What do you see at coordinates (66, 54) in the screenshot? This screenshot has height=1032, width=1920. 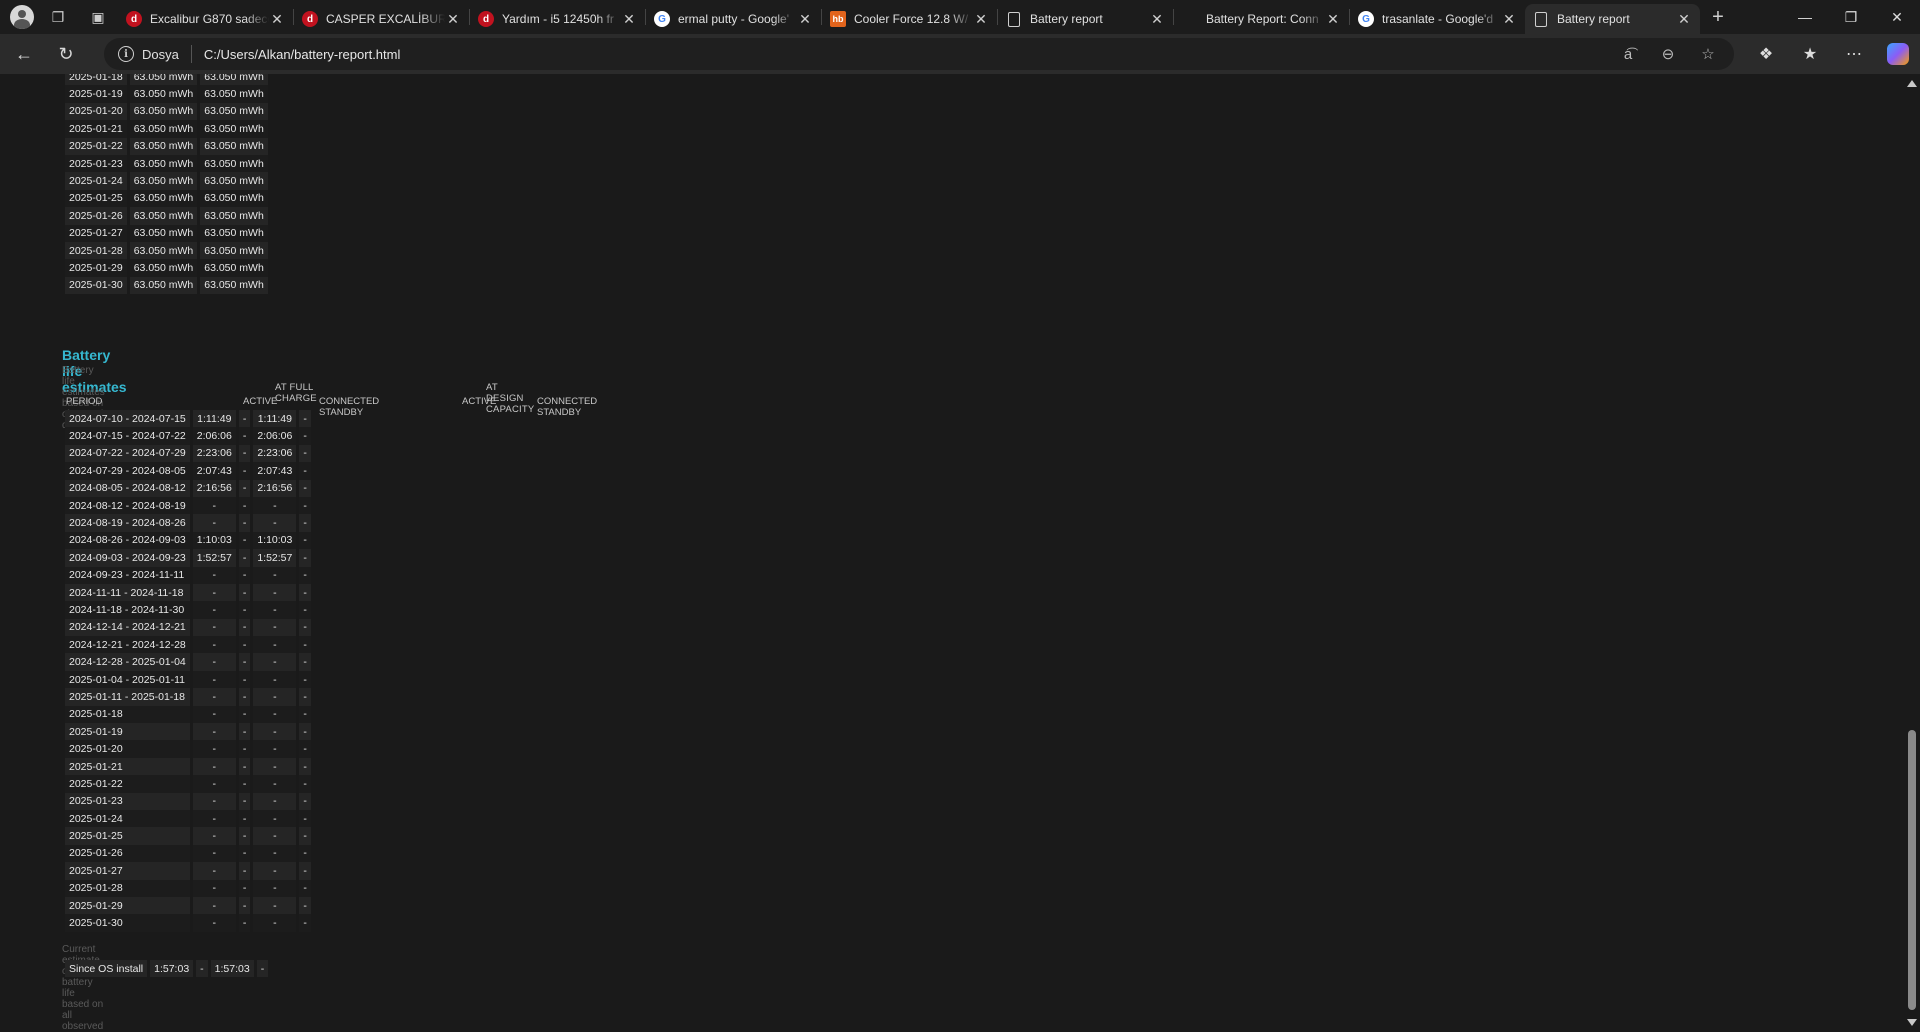 I see `refresh-button: ↻` at bounding box center [66, 54].